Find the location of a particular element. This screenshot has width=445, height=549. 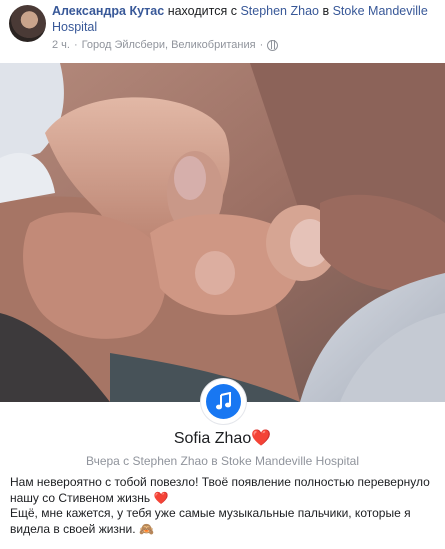

post-time-link: 2 ч. is located at coordinates (61, 45).